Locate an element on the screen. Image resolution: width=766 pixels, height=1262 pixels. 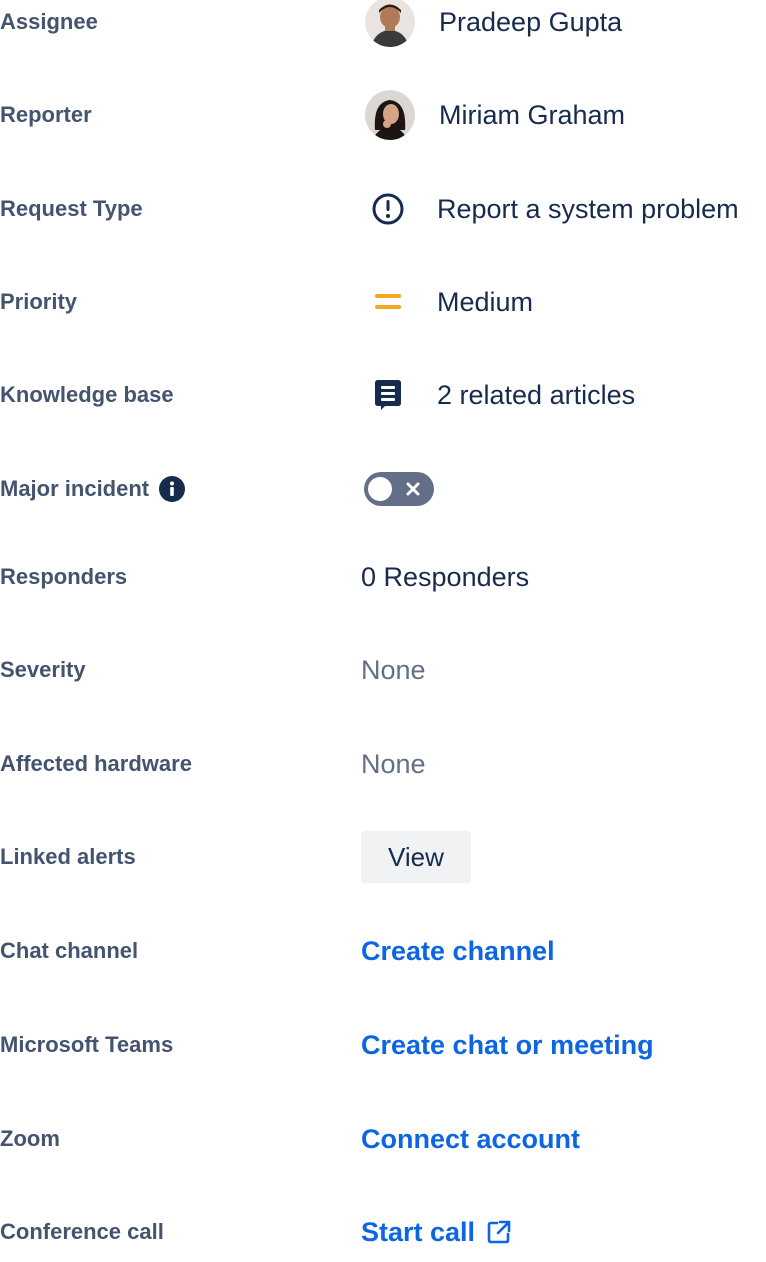
zoom-label: Zoom is located at coordinates (30, 1138).